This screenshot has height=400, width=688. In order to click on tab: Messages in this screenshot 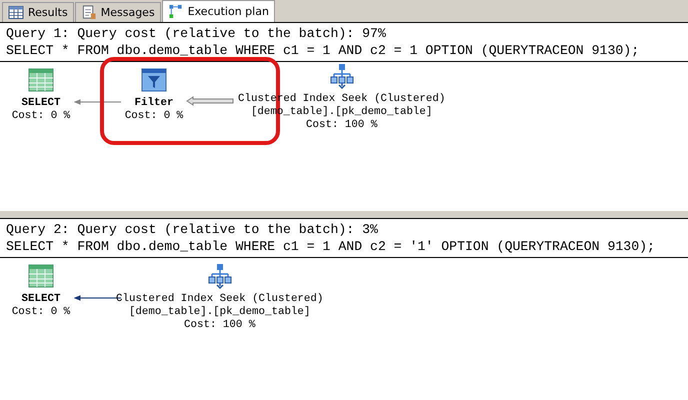, I will do `click(117, 12)`.